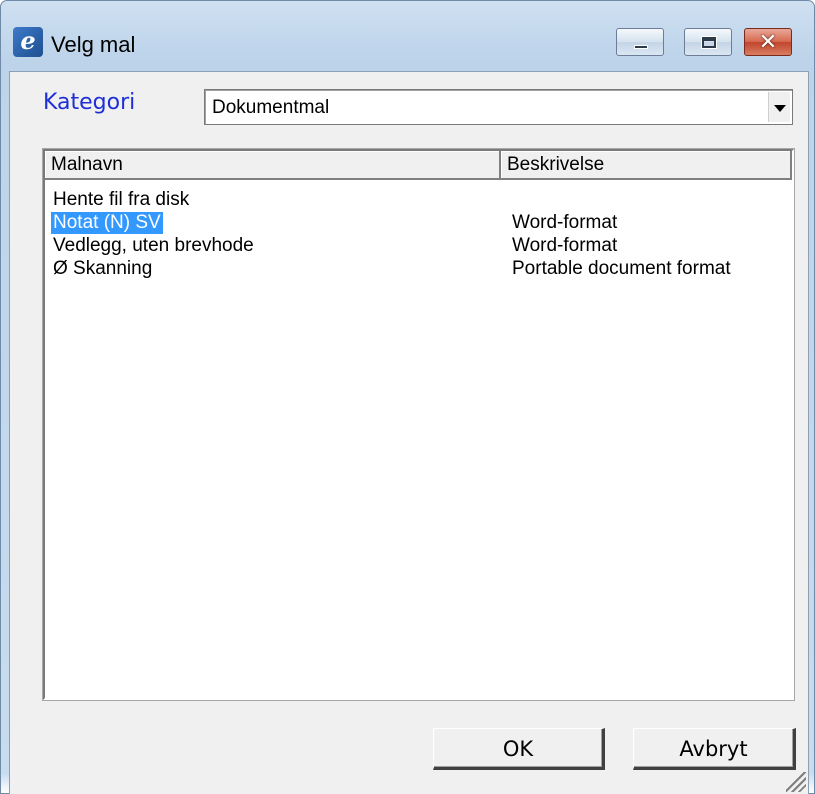  I want to click on e-logo-icon: e, so click(28, 42).